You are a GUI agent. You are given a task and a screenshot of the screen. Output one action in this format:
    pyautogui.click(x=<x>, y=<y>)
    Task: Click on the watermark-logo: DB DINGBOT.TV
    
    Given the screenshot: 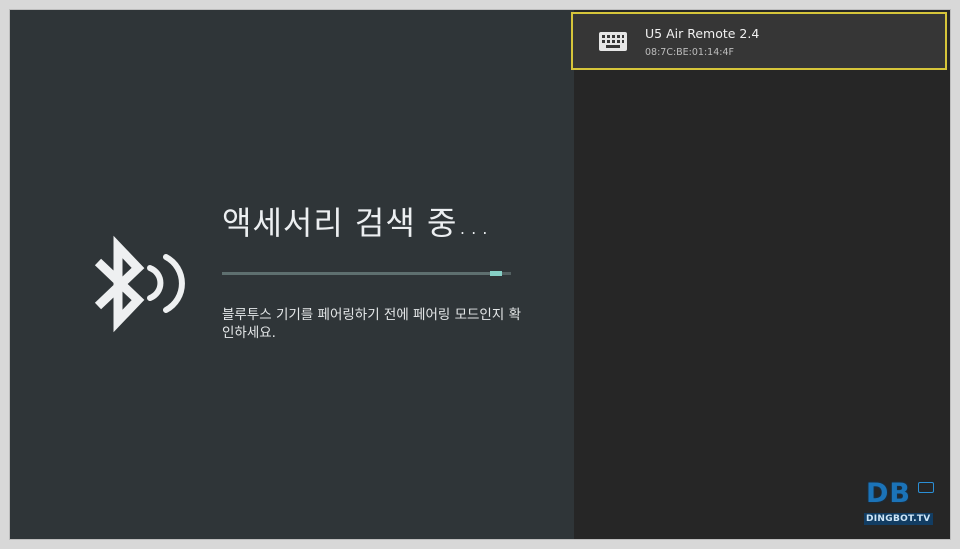 What is the action you would take?
    pyautogui.click(x=902, y=505)
    